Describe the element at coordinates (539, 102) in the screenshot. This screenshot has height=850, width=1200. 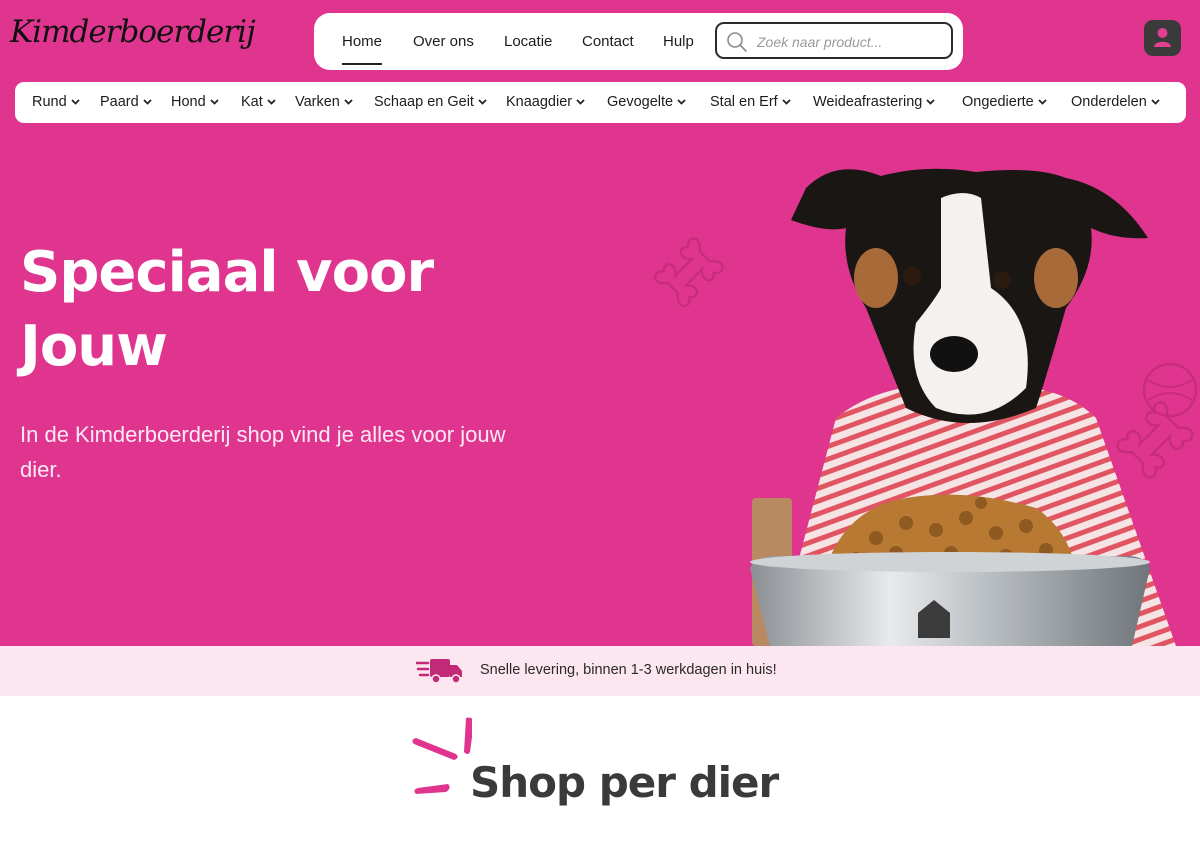
I see `category-label: Knaagdier` at that location.